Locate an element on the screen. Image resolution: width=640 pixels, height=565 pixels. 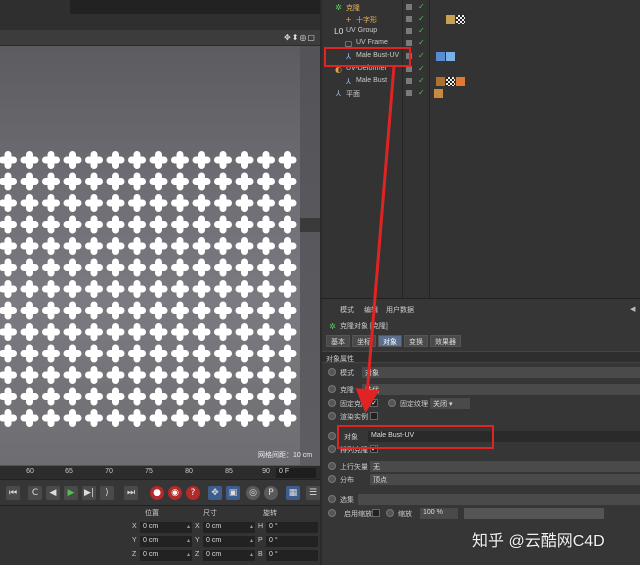
size-z-field: 0 cm is located at coordinates (229, 555).